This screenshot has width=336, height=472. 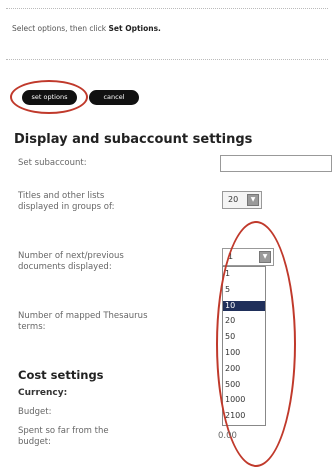 I want to click on instructions-text: Select options, then click Set Options., so click(x=86, y=28).